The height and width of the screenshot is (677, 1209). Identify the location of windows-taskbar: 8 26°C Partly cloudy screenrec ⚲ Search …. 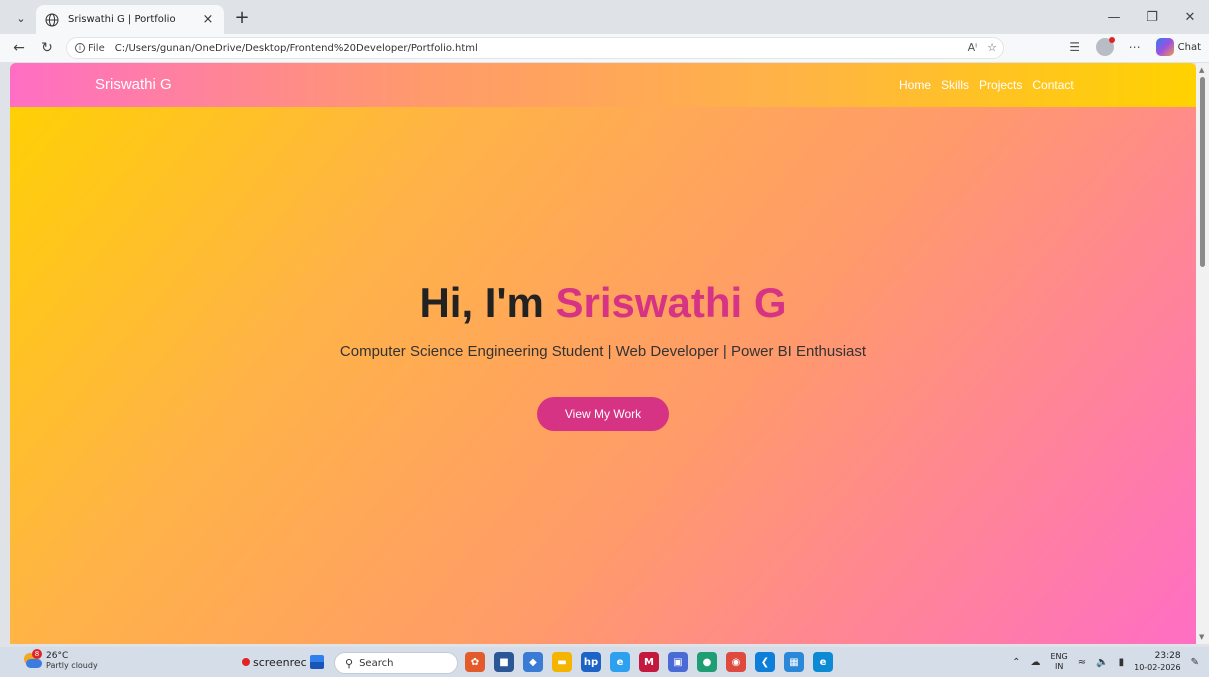
(604, 662).